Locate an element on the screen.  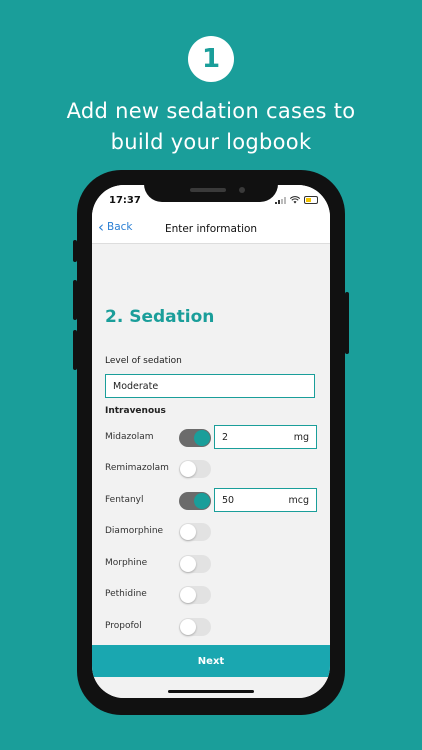
nav-title: Enter information is located at coordinates (211, 229).